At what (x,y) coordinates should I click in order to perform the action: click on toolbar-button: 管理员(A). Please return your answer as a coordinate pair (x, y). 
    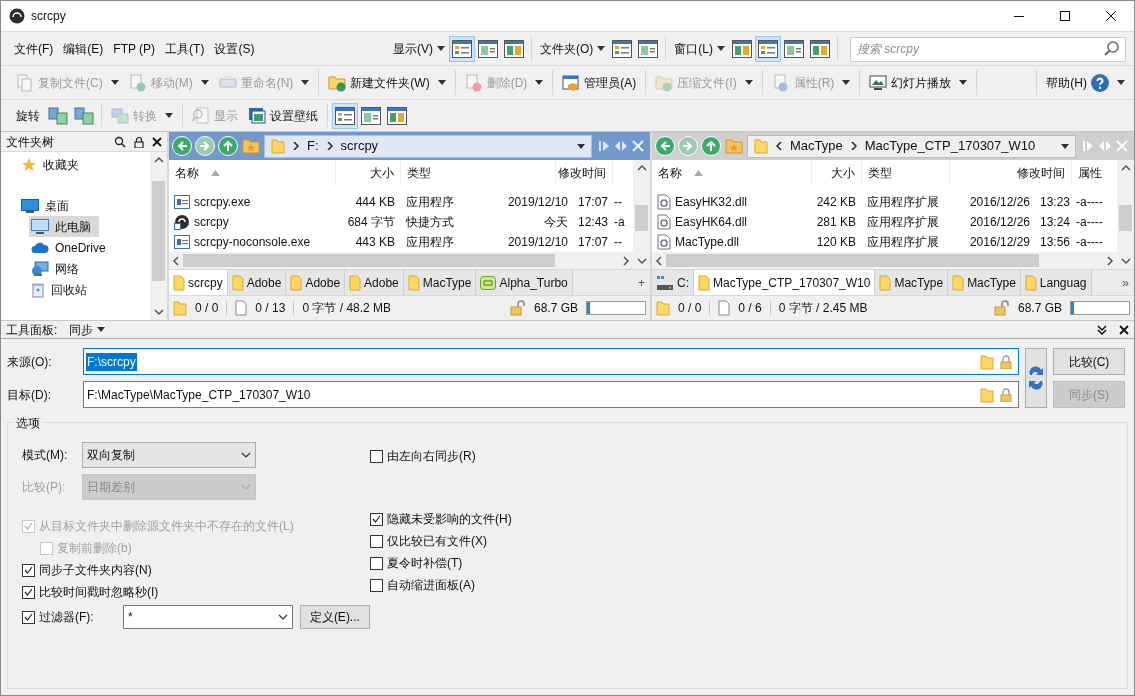
    Looking at the image, I should click on (599, 82).